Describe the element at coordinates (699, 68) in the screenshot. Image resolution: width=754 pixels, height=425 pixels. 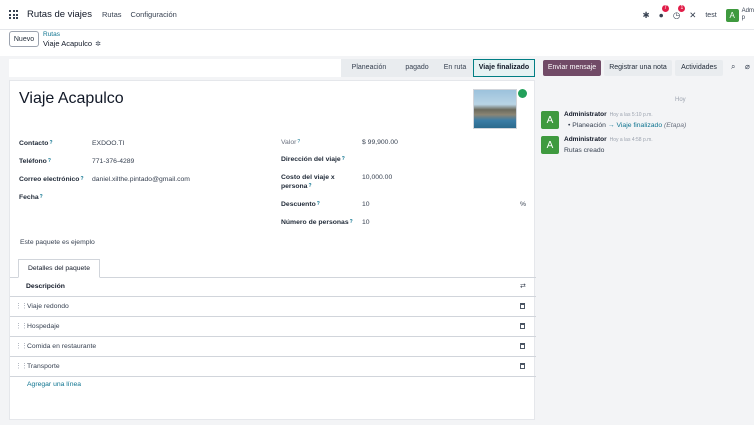
I see `activities-button: Actividades` at that location.